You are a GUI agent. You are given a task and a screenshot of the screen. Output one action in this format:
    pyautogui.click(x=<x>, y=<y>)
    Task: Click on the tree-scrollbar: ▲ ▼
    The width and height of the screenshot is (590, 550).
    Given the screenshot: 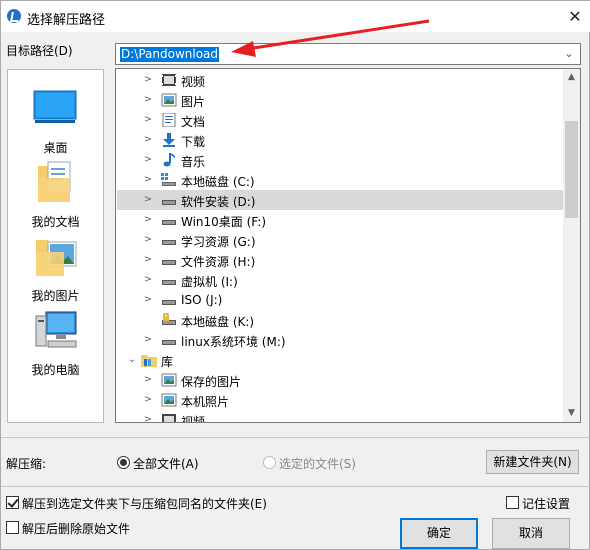 What is the action you would take?
    pyautogui.click(x=571, y=245)
    